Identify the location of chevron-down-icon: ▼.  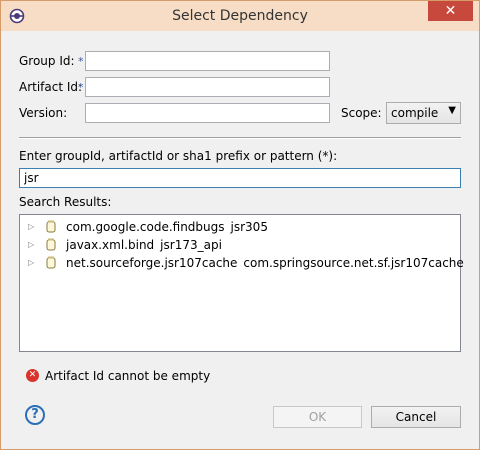
(452, 110).